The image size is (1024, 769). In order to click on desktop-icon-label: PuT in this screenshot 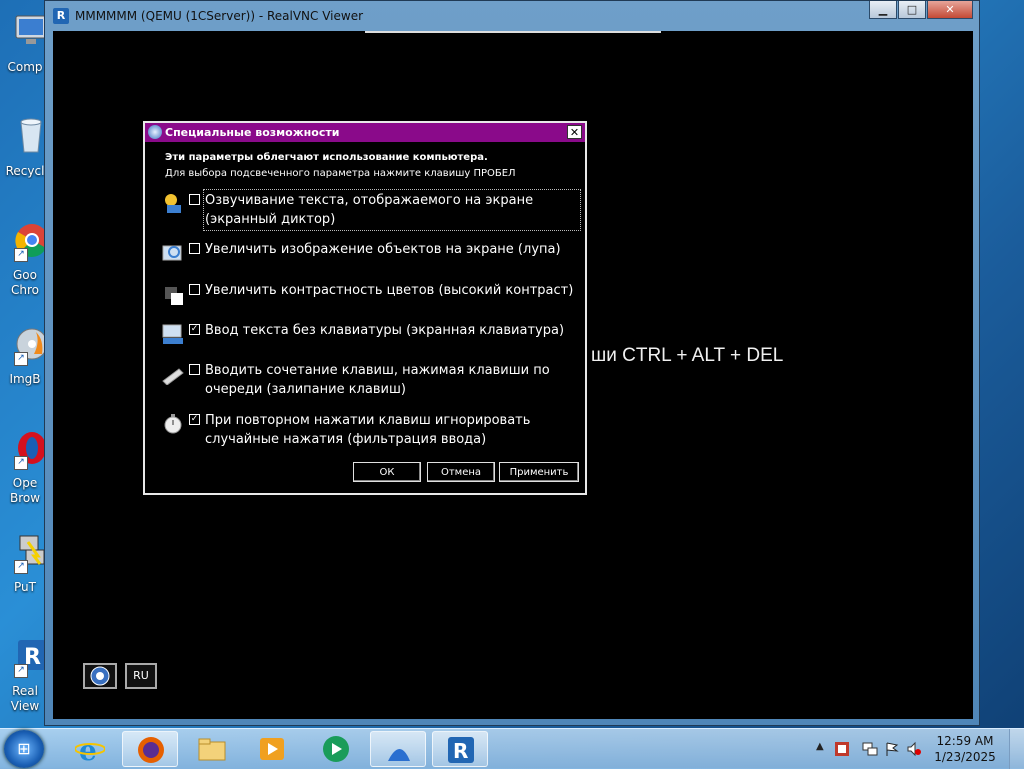, I will do `click(25, 587)`.